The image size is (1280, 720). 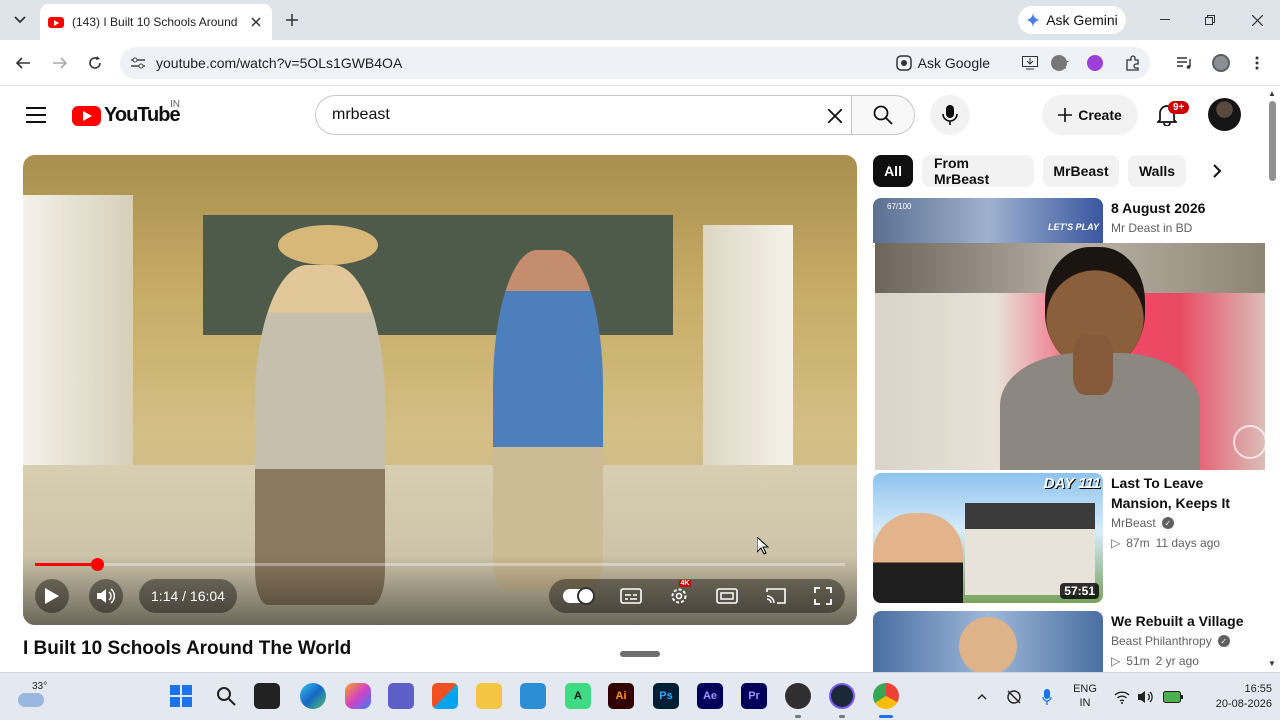 I want to click on edge-icon, so click(x=313, y=696).